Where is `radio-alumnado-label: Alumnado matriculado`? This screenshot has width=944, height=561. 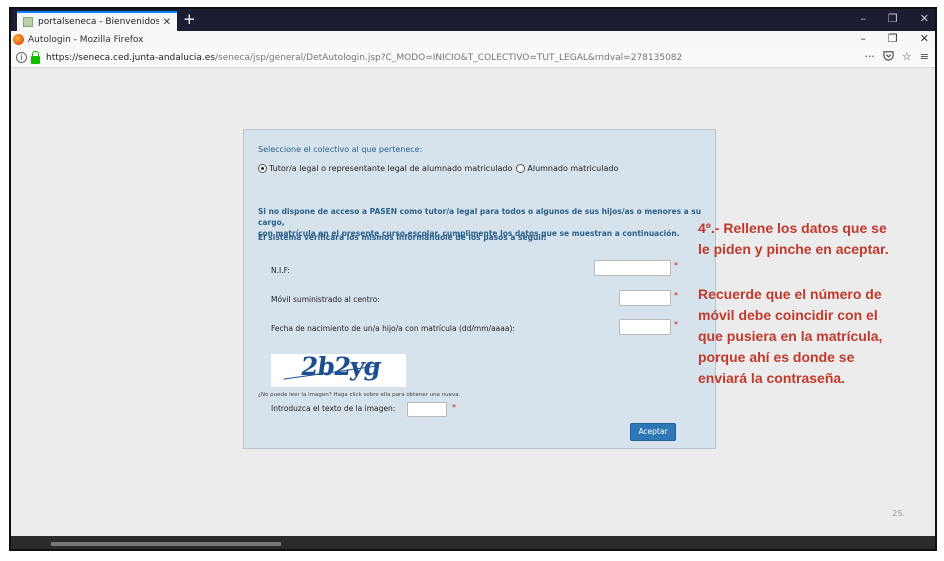 radio-alumnado-label: Alumnado matriculado is located at coordinates (572, 168).